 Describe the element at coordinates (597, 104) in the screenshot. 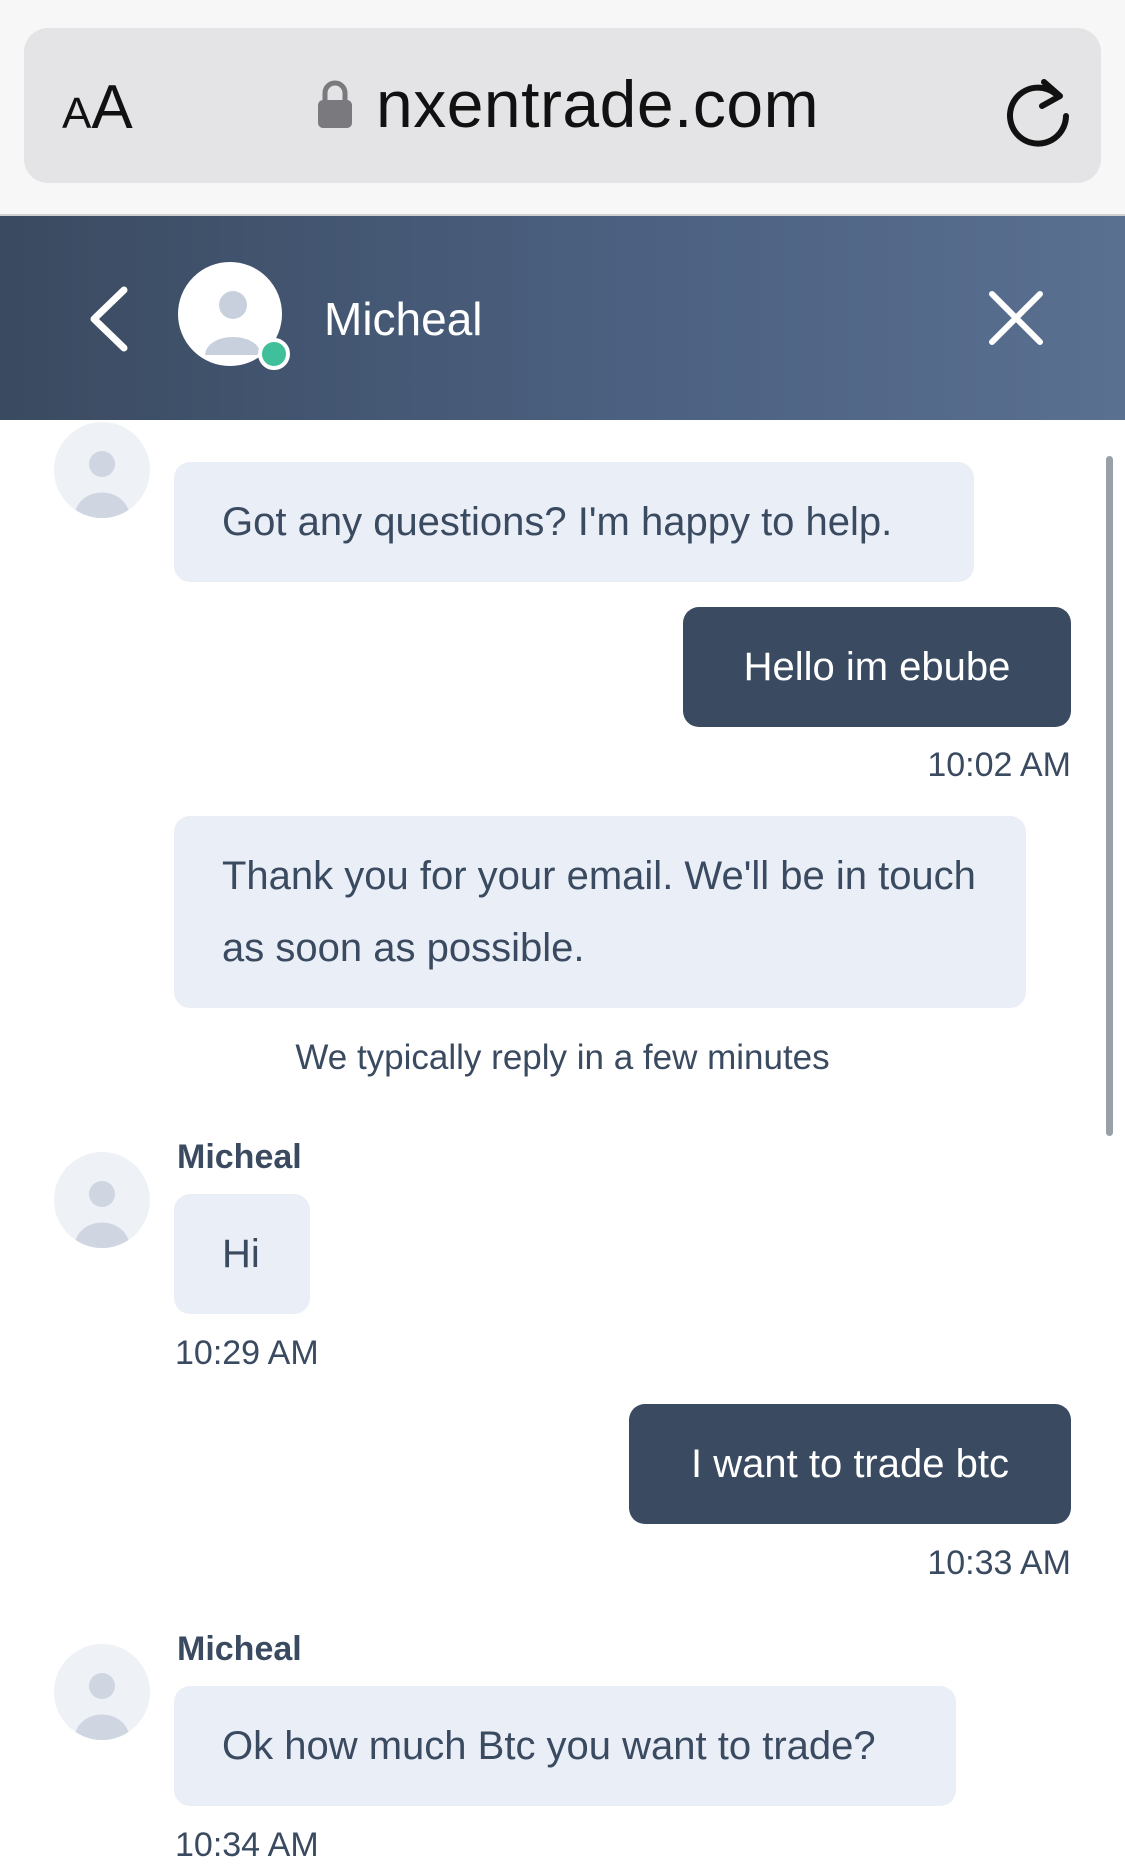

I see `url-text: nxentrade.com` at that location.